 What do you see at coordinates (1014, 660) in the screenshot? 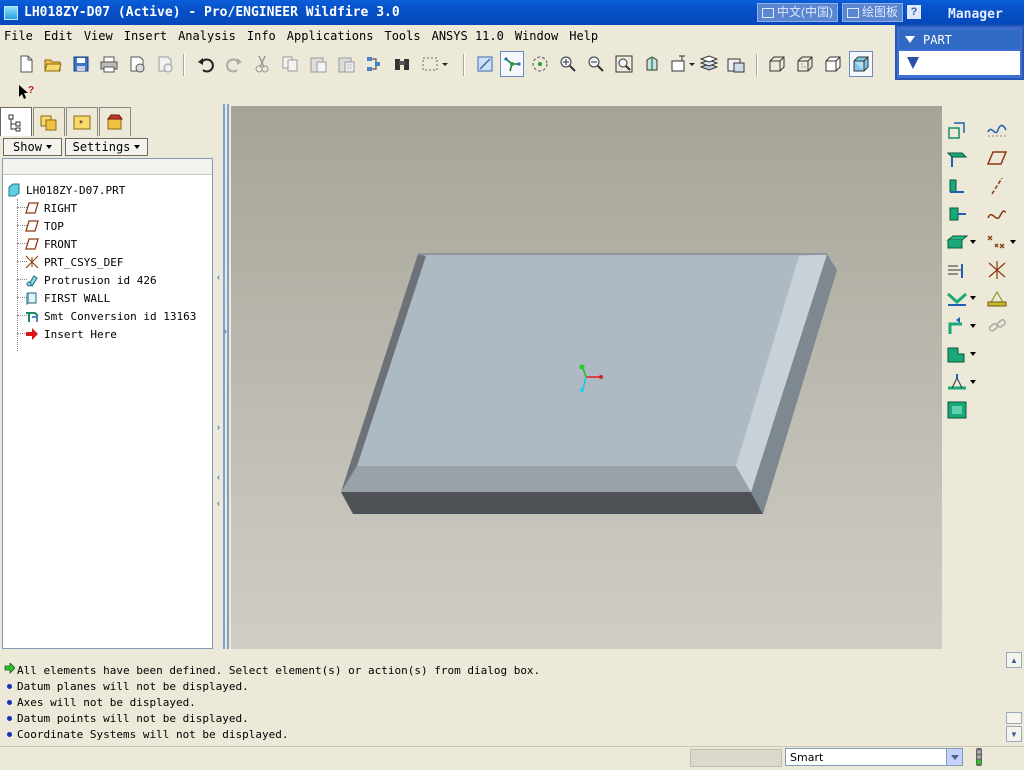
I see `scroll-up-button: ▲` at bounding box center [1014, 660].